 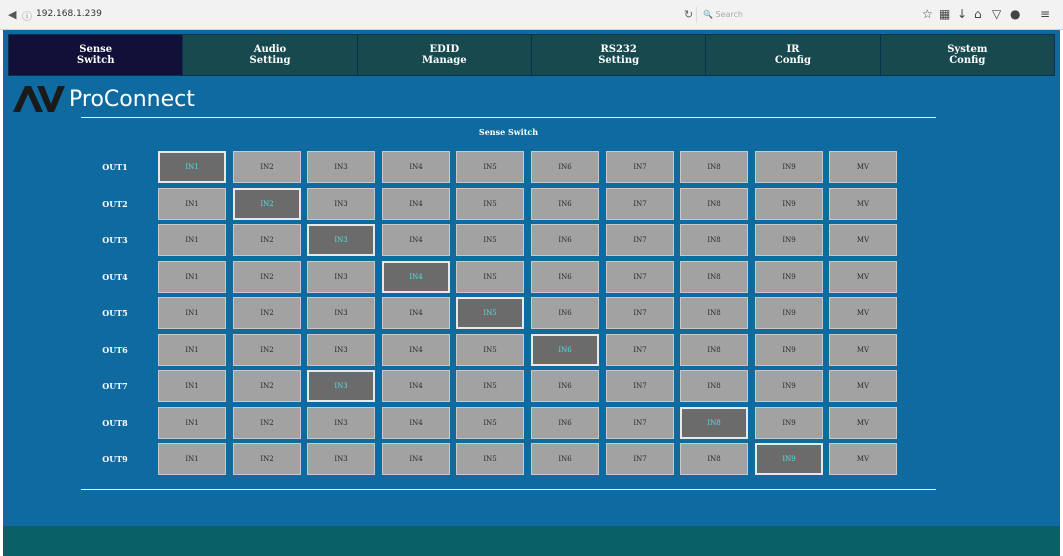 What do you see at coordinates (714, 313) in the screenshot?
I see `out5-in8-button: IN8` at bounding box center [714, 313].